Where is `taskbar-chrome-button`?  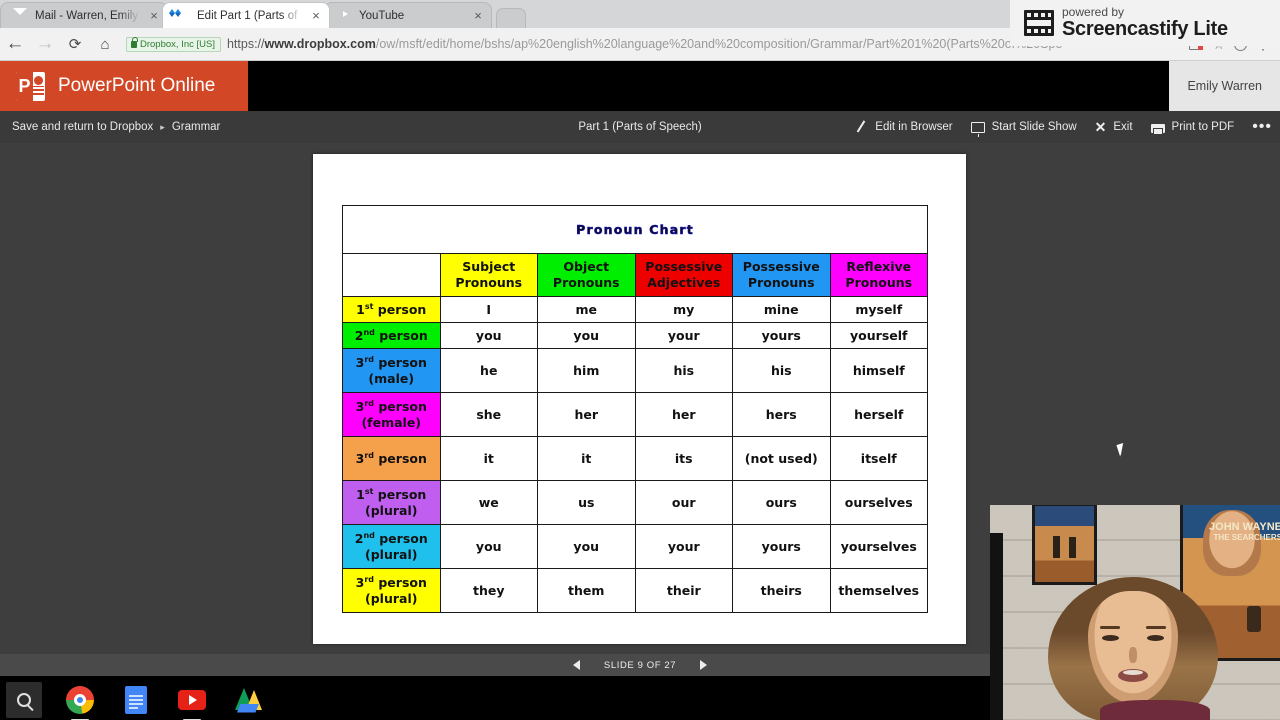
taskbar-chrome-button is located at coordinates (80, 701).